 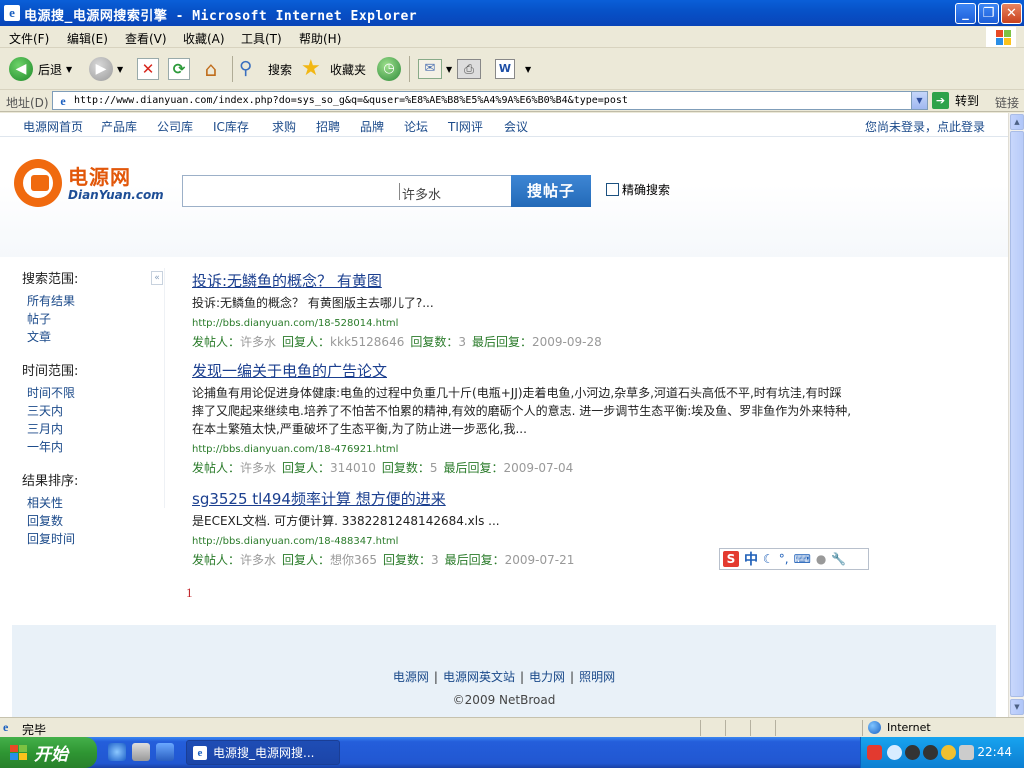 I want to click on search-posts-button: 搜帖子, so click(x=551, y=191).